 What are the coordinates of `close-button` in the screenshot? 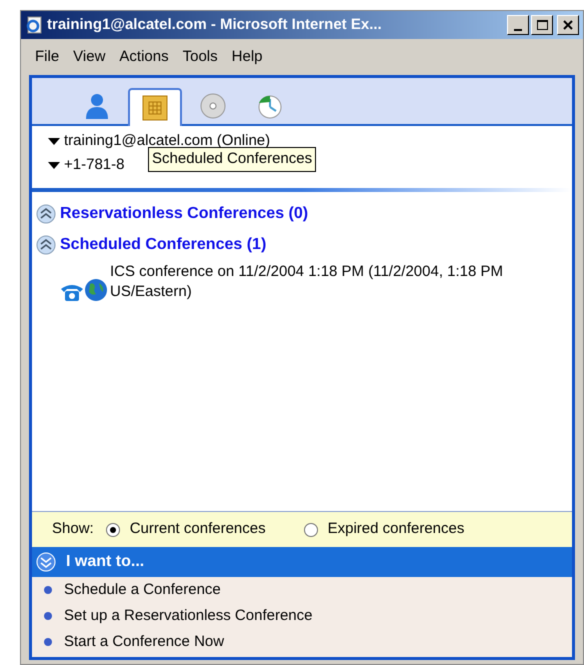 It's located at (568, 25).